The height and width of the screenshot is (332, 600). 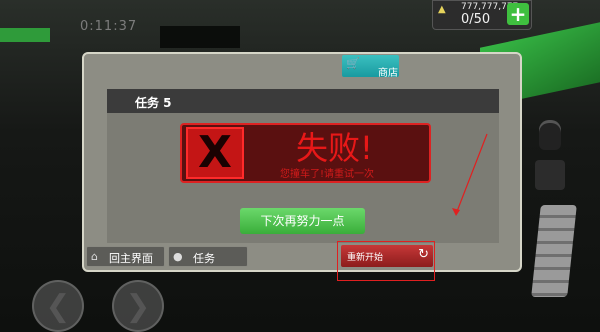 What do you see at coordinates (550, 175) in the screenshot?
I see `gear-base` at bounding box center [550, 175].